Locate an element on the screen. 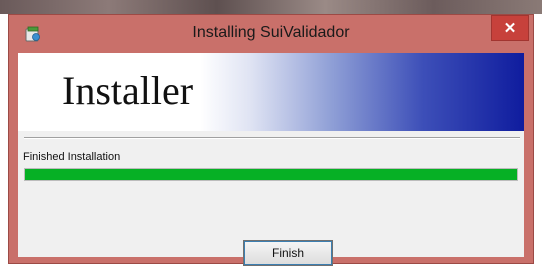 This screenshot has width=542, height=269. title-bar: Installing SuiValidador ✕ is located at coordinates (271, 33).